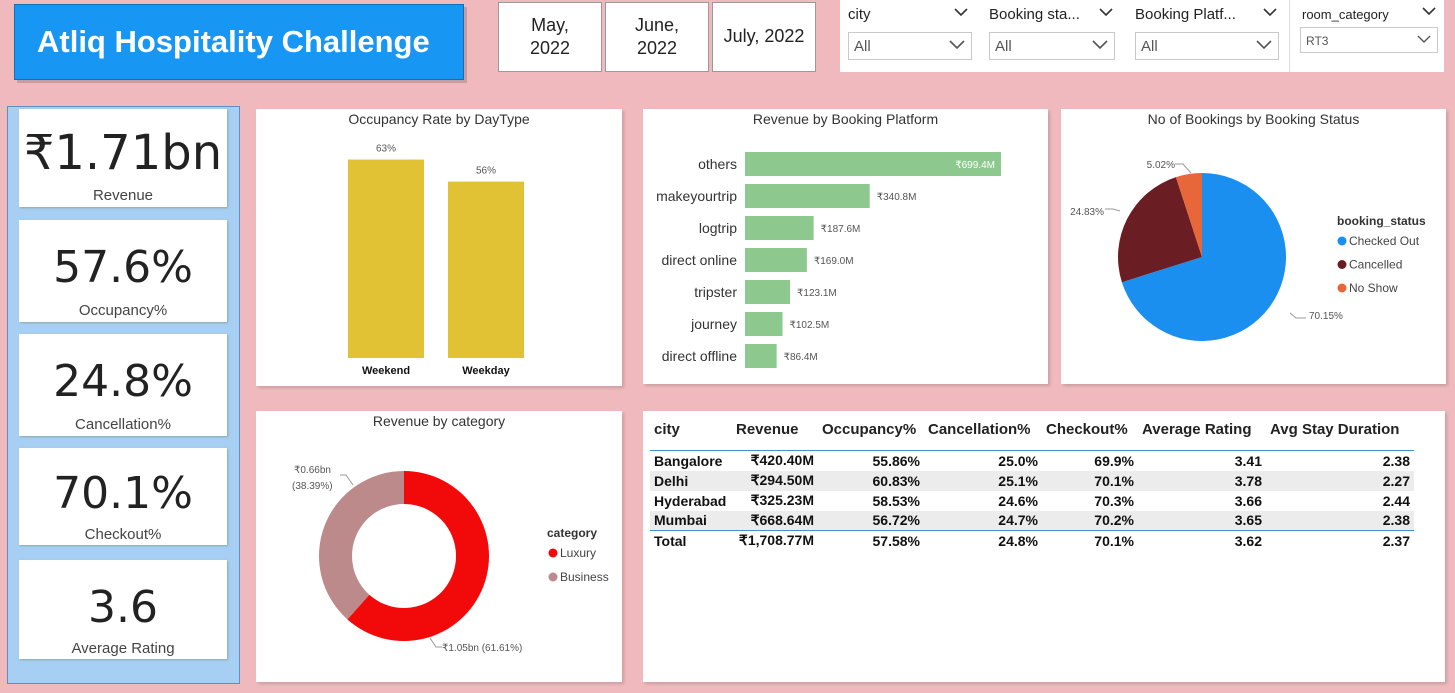 This screenshot has height=693, width=1455. I want to click on legend-title: booking_status, so click(1381, 221).